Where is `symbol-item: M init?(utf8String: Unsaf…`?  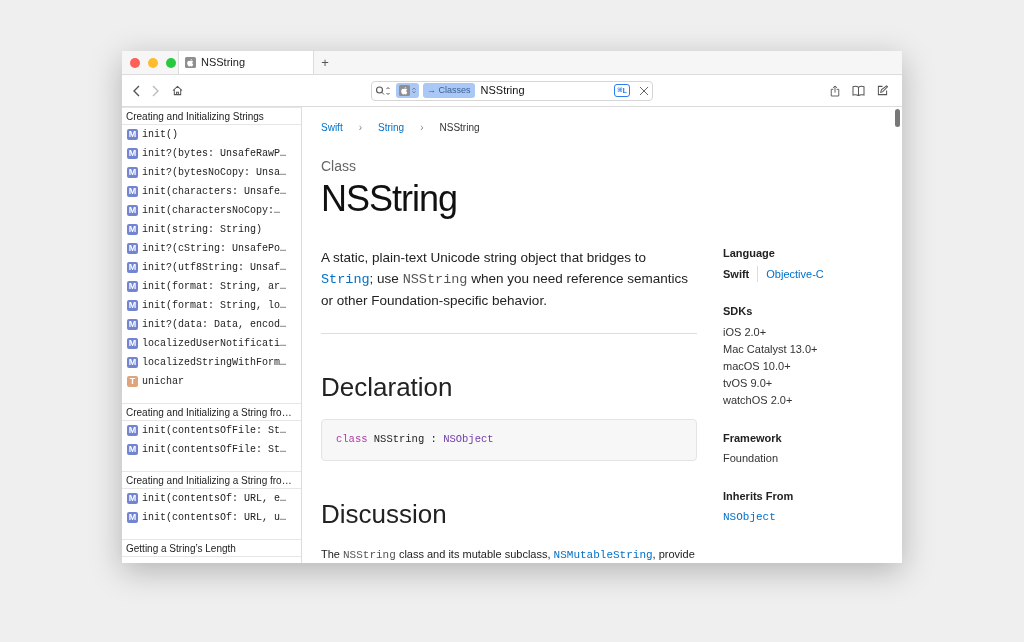 symbol-item: M init?(utf8String: Unsaf… is located at coordinates (211, 267).